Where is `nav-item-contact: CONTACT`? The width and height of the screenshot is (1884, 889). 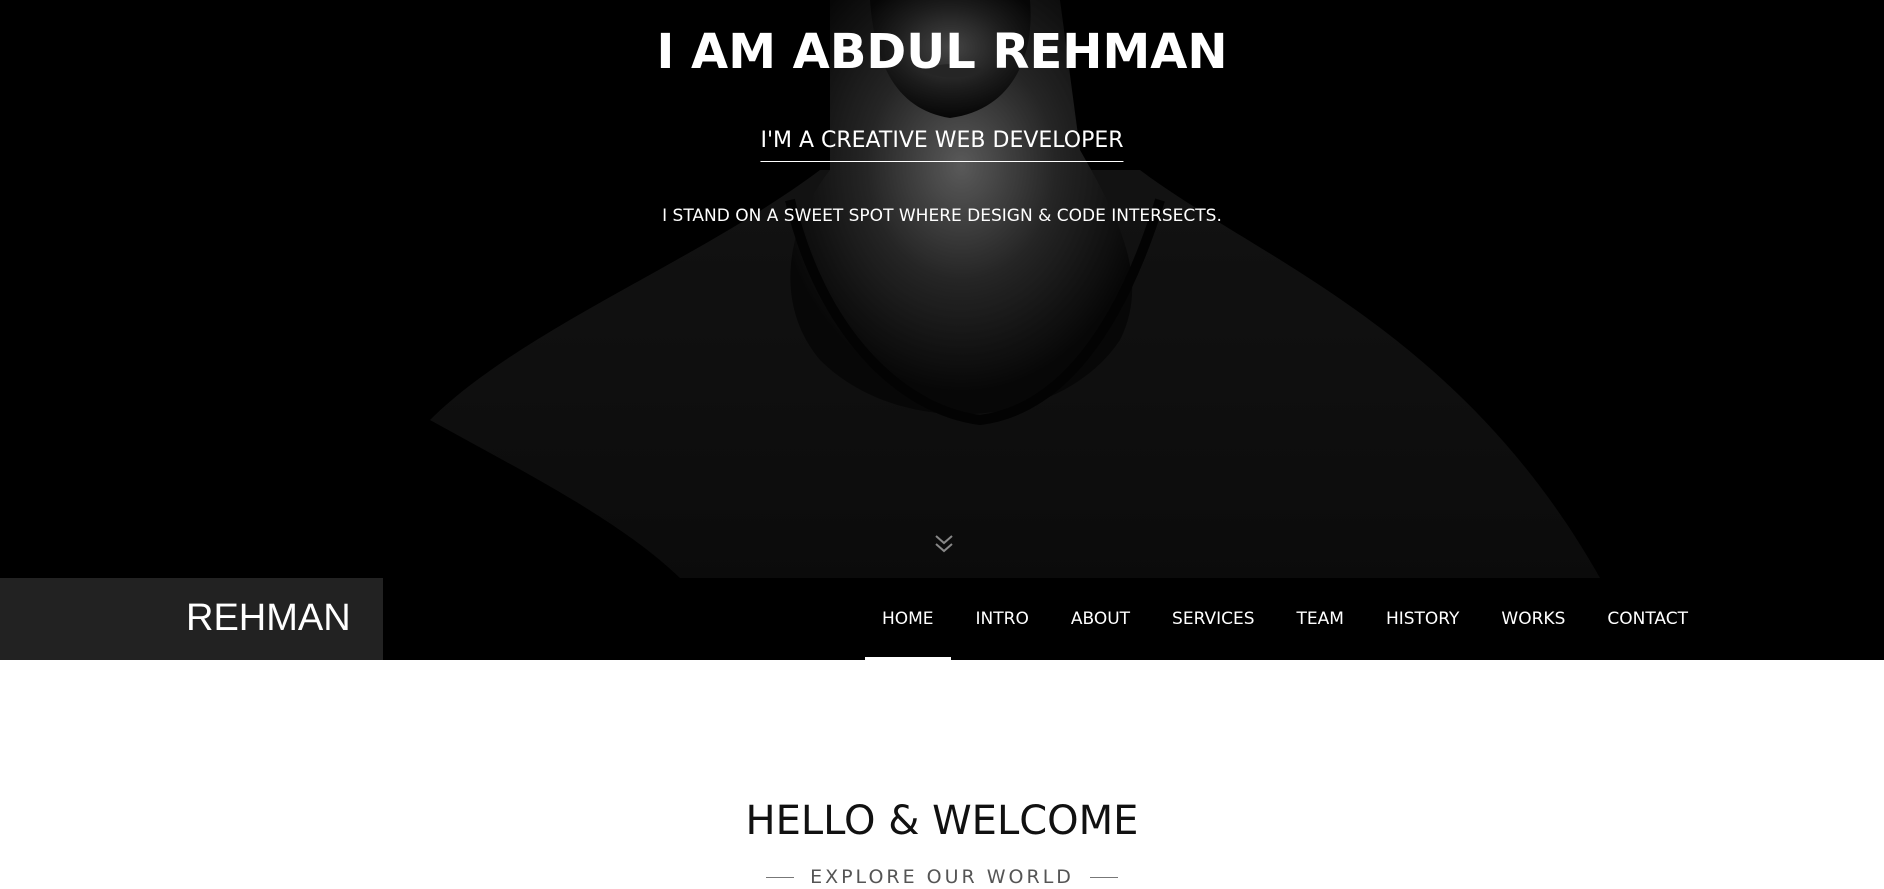 nav-item-contact: CONTACT is located at coordinates (1647, 619).